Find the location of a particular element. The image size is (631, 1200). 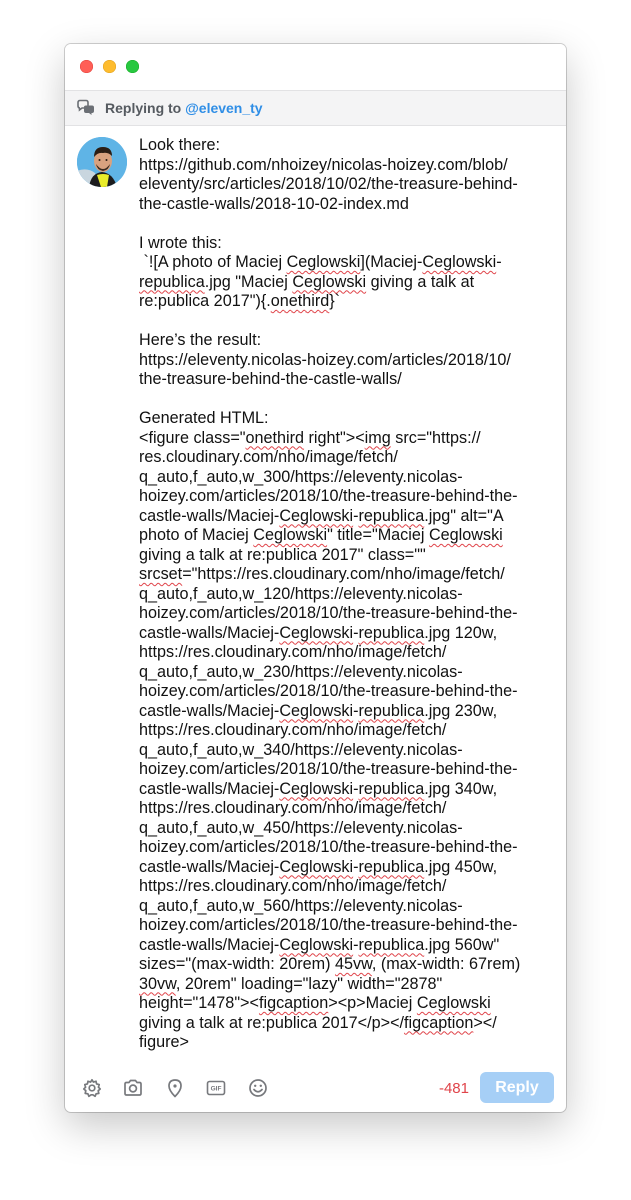

location-icon is located at coordinates (175, 1088).